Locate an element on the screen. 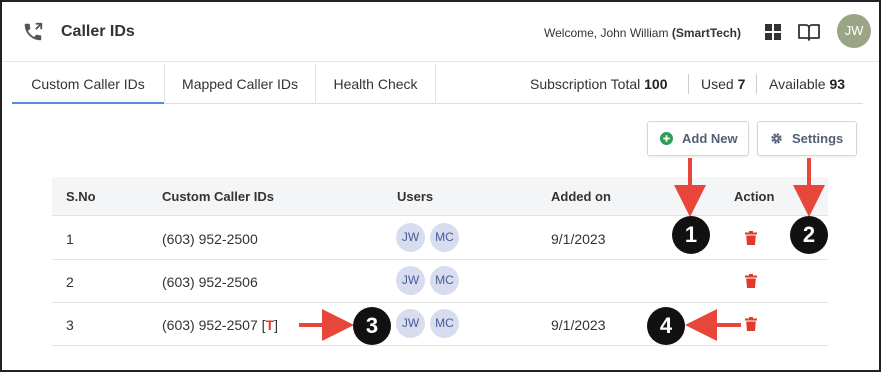  tab-mapped-caller-ids: Mapped Caller IDs is located at coordinates (240, 84).